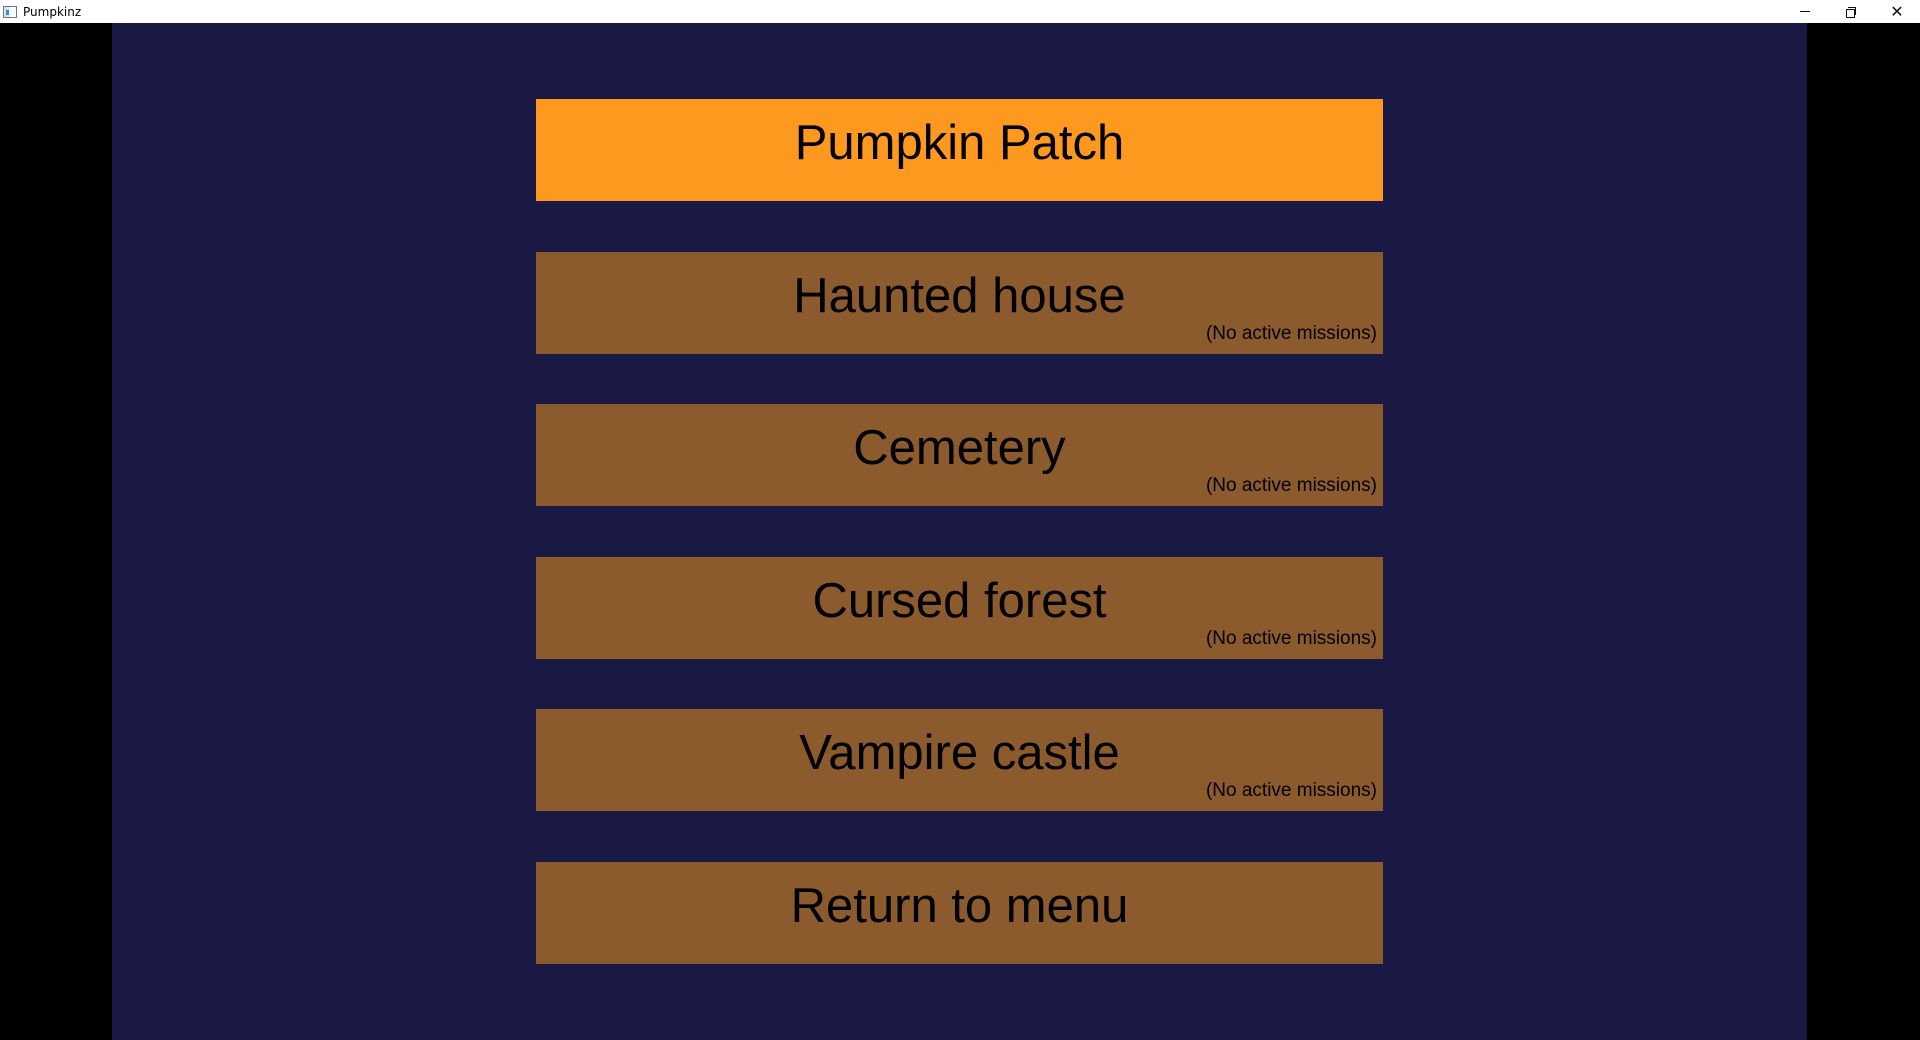 This screenshot has width=1920, height=1040. I want to click on level-label: Pumpkin Patch, so click(959, 143).